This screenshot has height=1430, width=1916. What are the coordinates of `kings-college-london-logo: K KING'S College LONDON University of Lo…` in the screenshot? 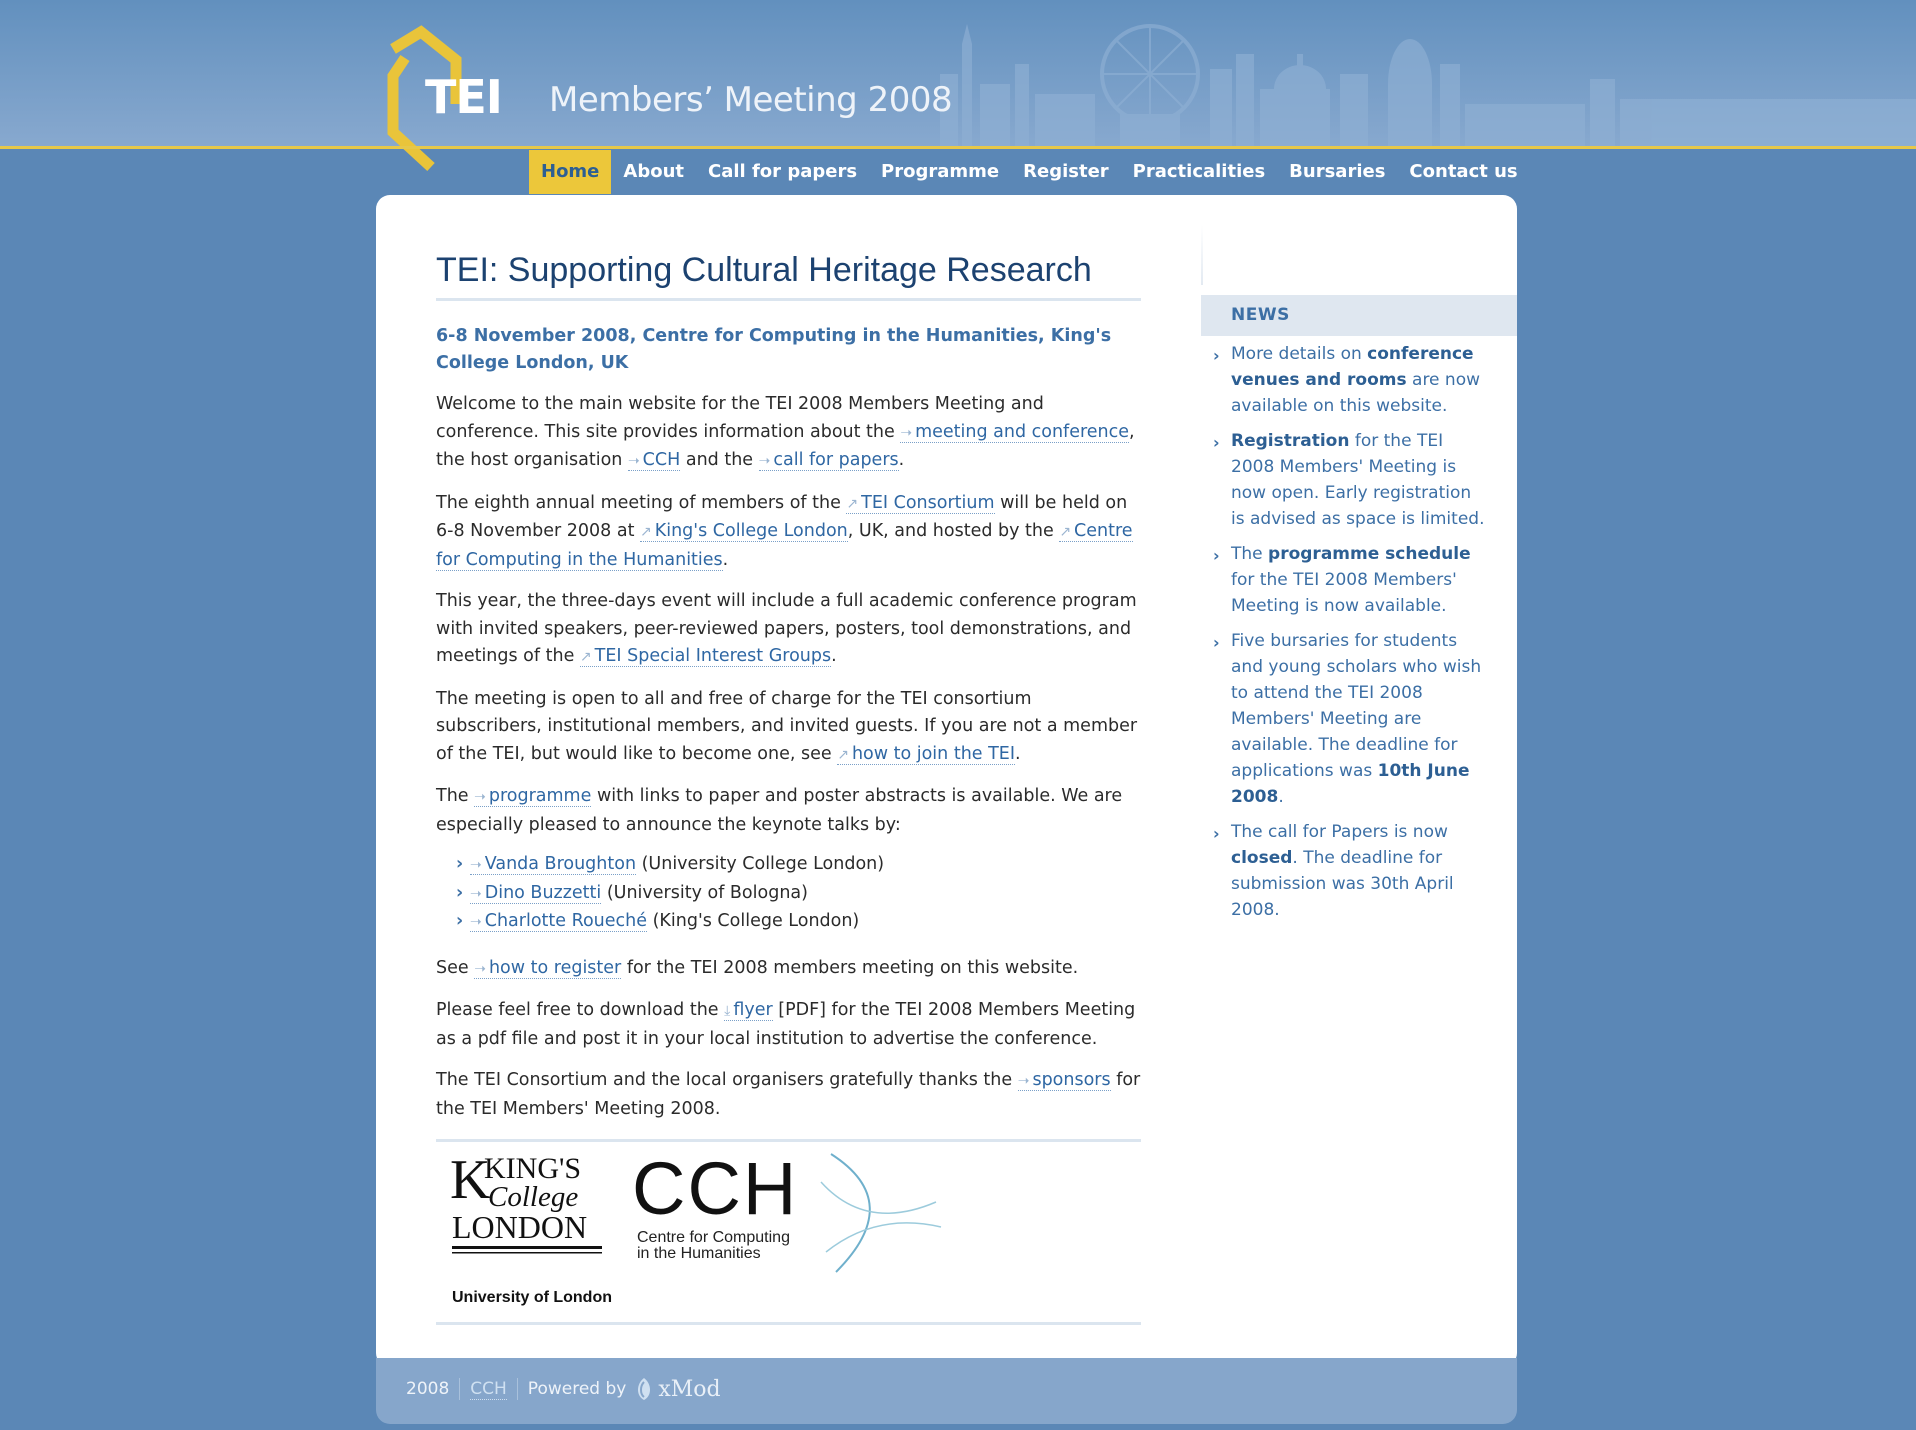 It's located at (531, 1227).